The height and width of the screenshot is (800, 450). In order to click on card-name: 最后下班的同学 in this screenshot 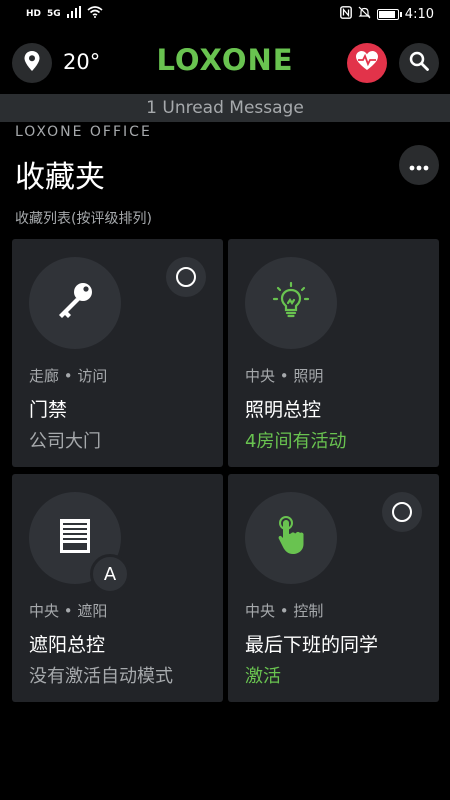, I will do `click(312, 645)`.